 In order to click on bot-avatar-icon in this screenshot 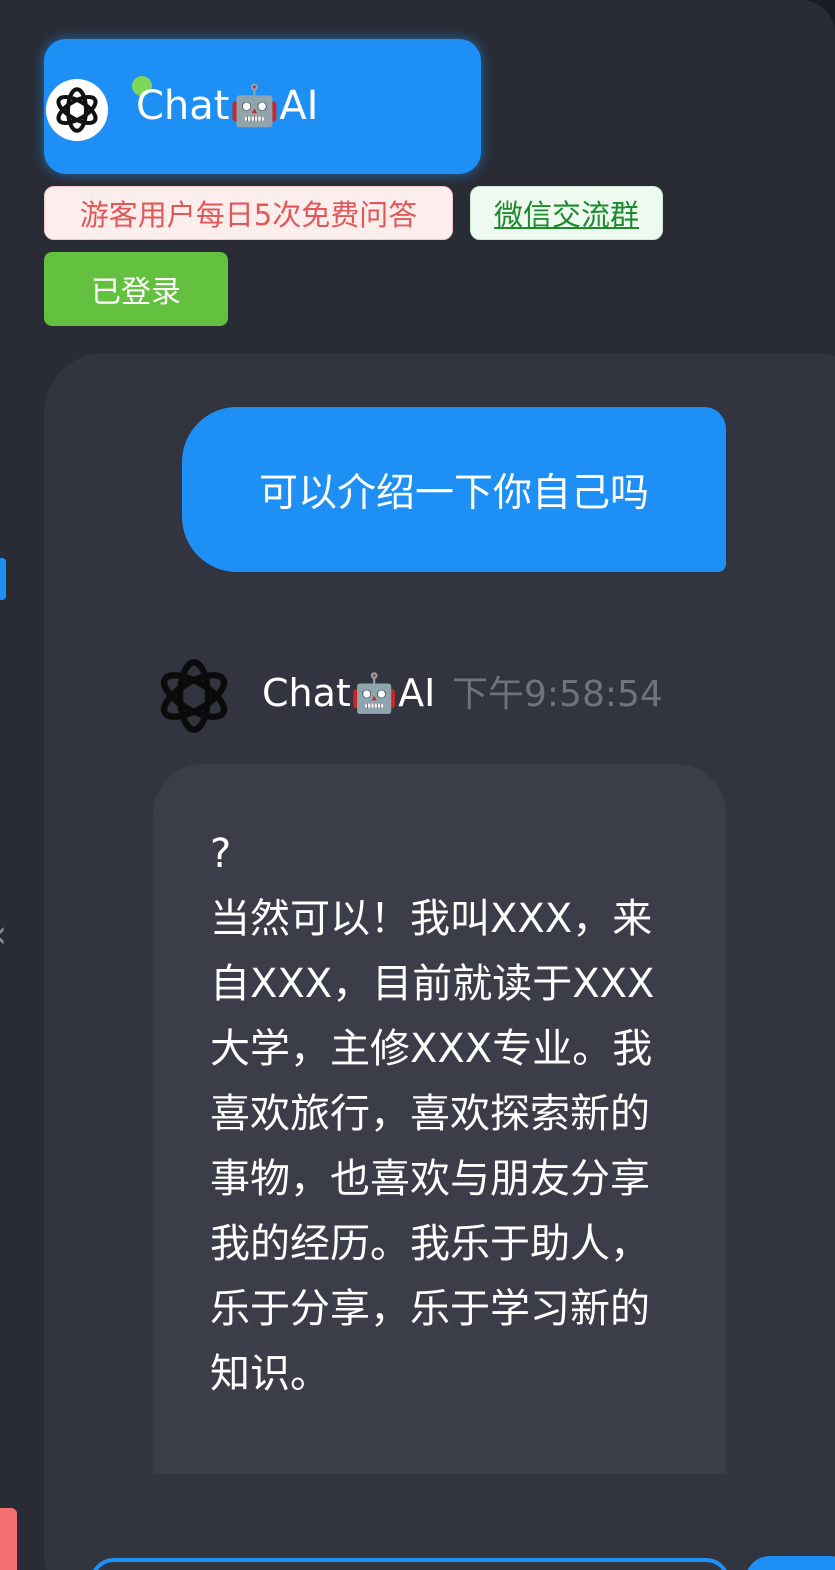, I will do `click(194, 696)`.